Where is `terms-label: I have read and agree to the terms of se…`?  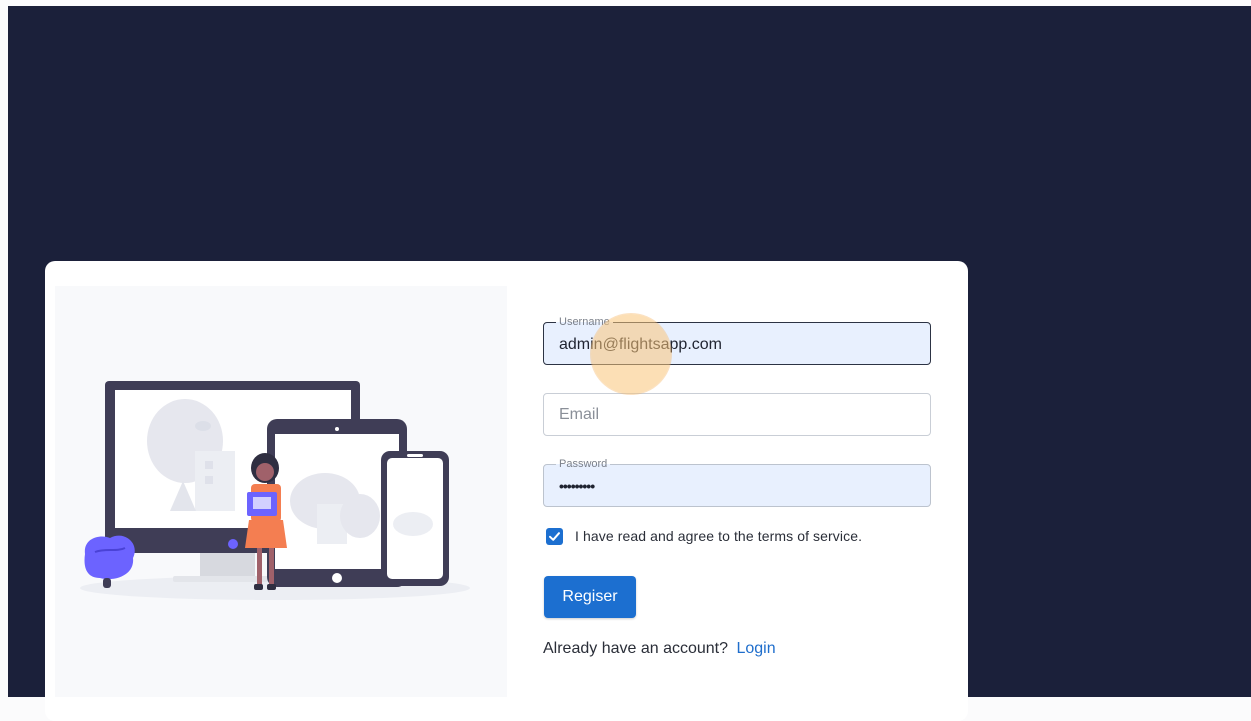
terms-label: I have read and agree to the terms of se… is located at coordinates (719, 536).